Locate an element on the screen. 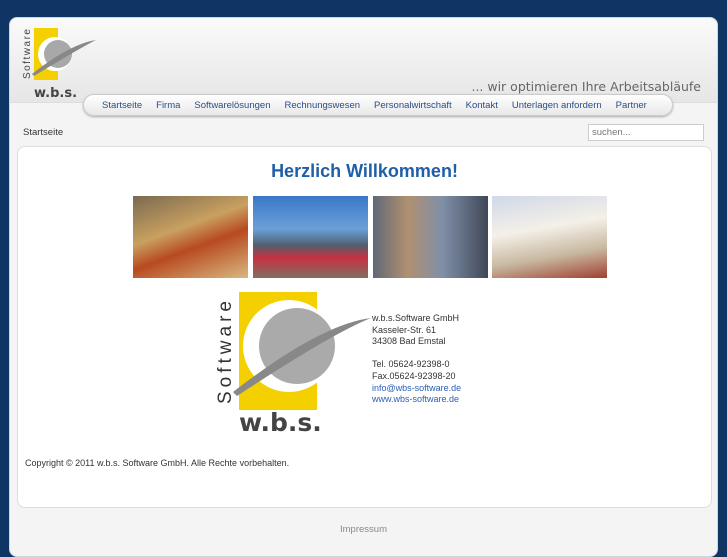  nav-personalwirtschaft: Personalwirtschaft is located at coordinates (413, 105).